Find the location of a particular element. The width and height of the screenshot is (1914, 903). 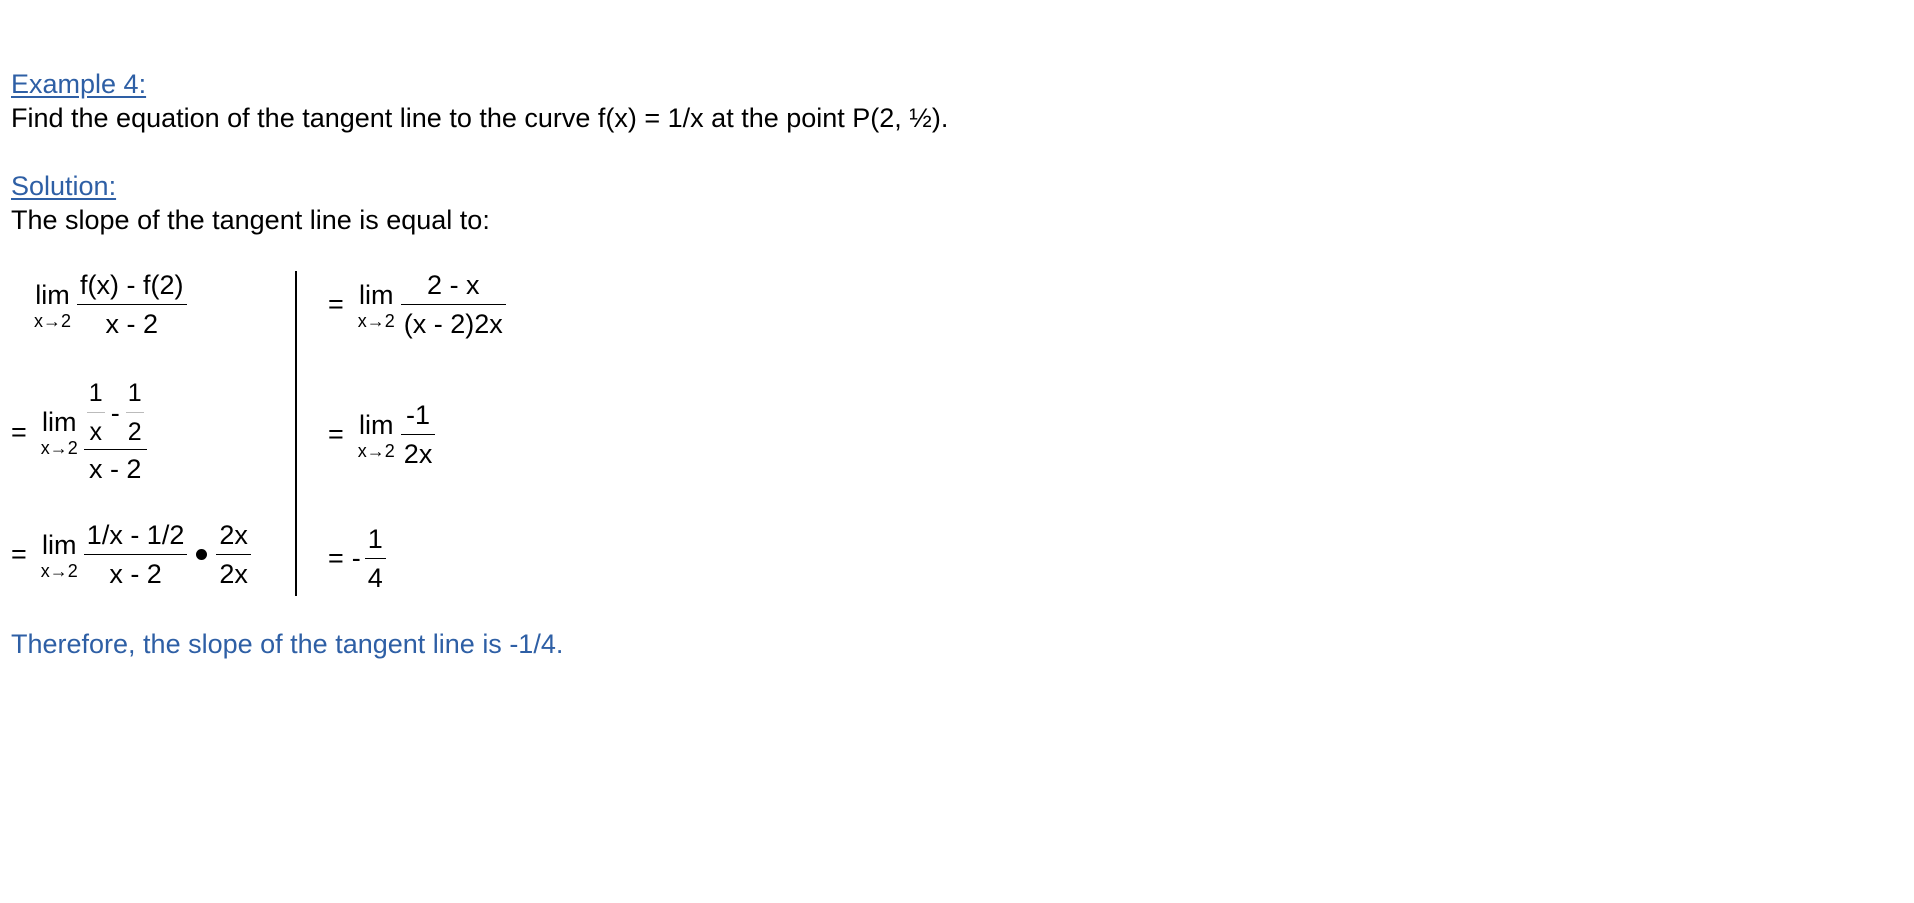

step-2-expression: = lim x→2 1 x - 1 2 x - 2 is located at coordinates (79, 432).